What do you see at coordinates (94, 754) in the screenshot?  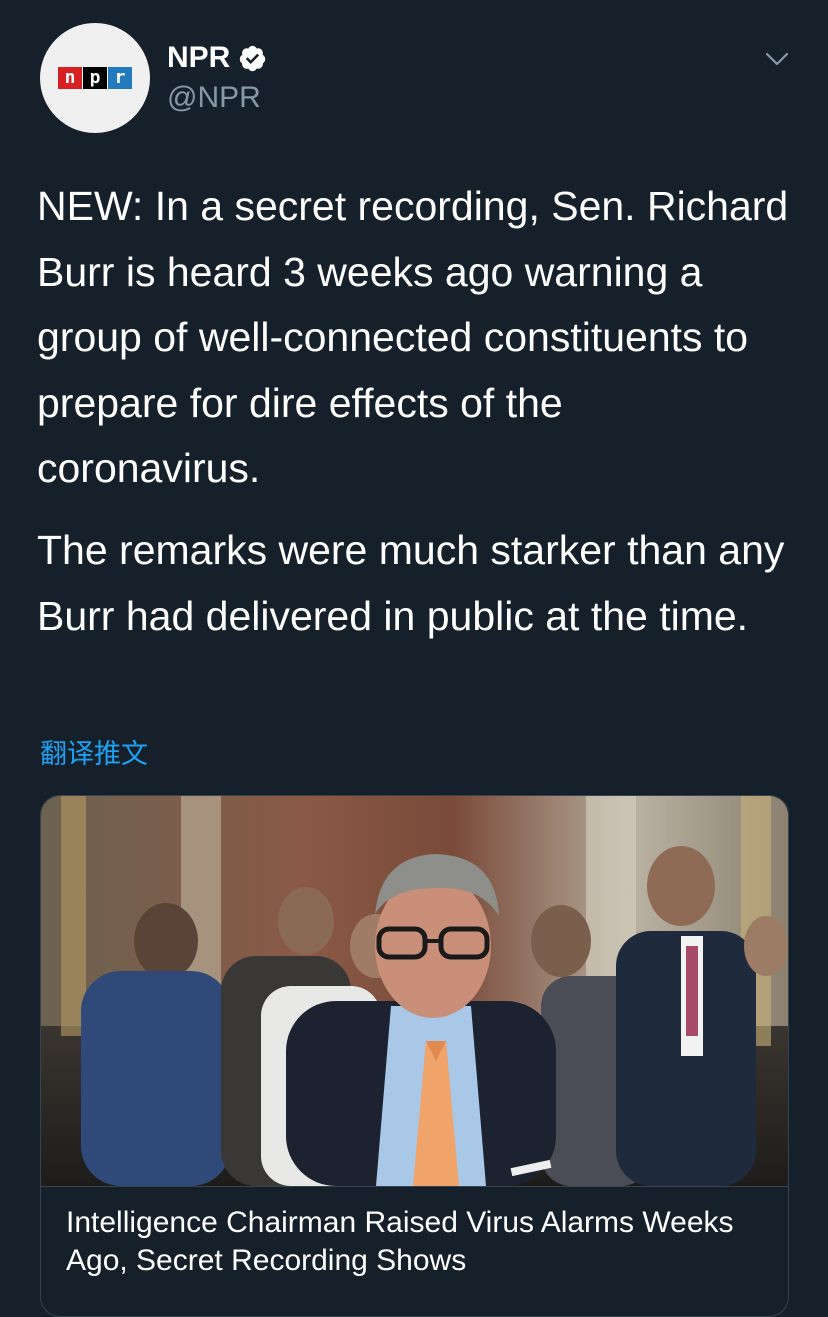 I see `translate-tweet-link: 翻译推文` at bounding box center [94, 754].